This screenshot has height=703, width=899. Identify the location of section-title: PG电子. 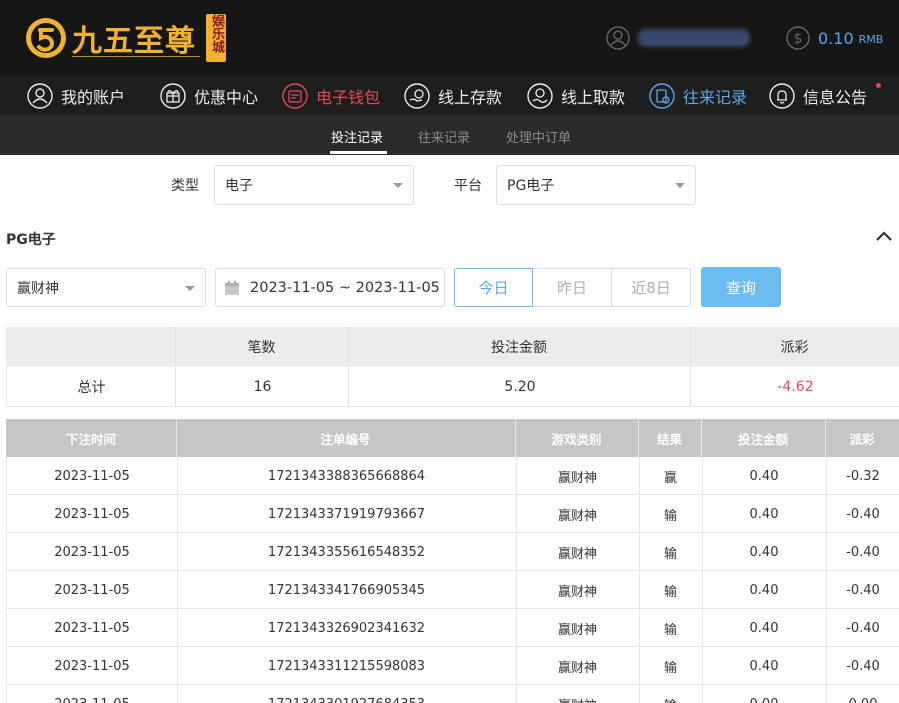
(31, 240).